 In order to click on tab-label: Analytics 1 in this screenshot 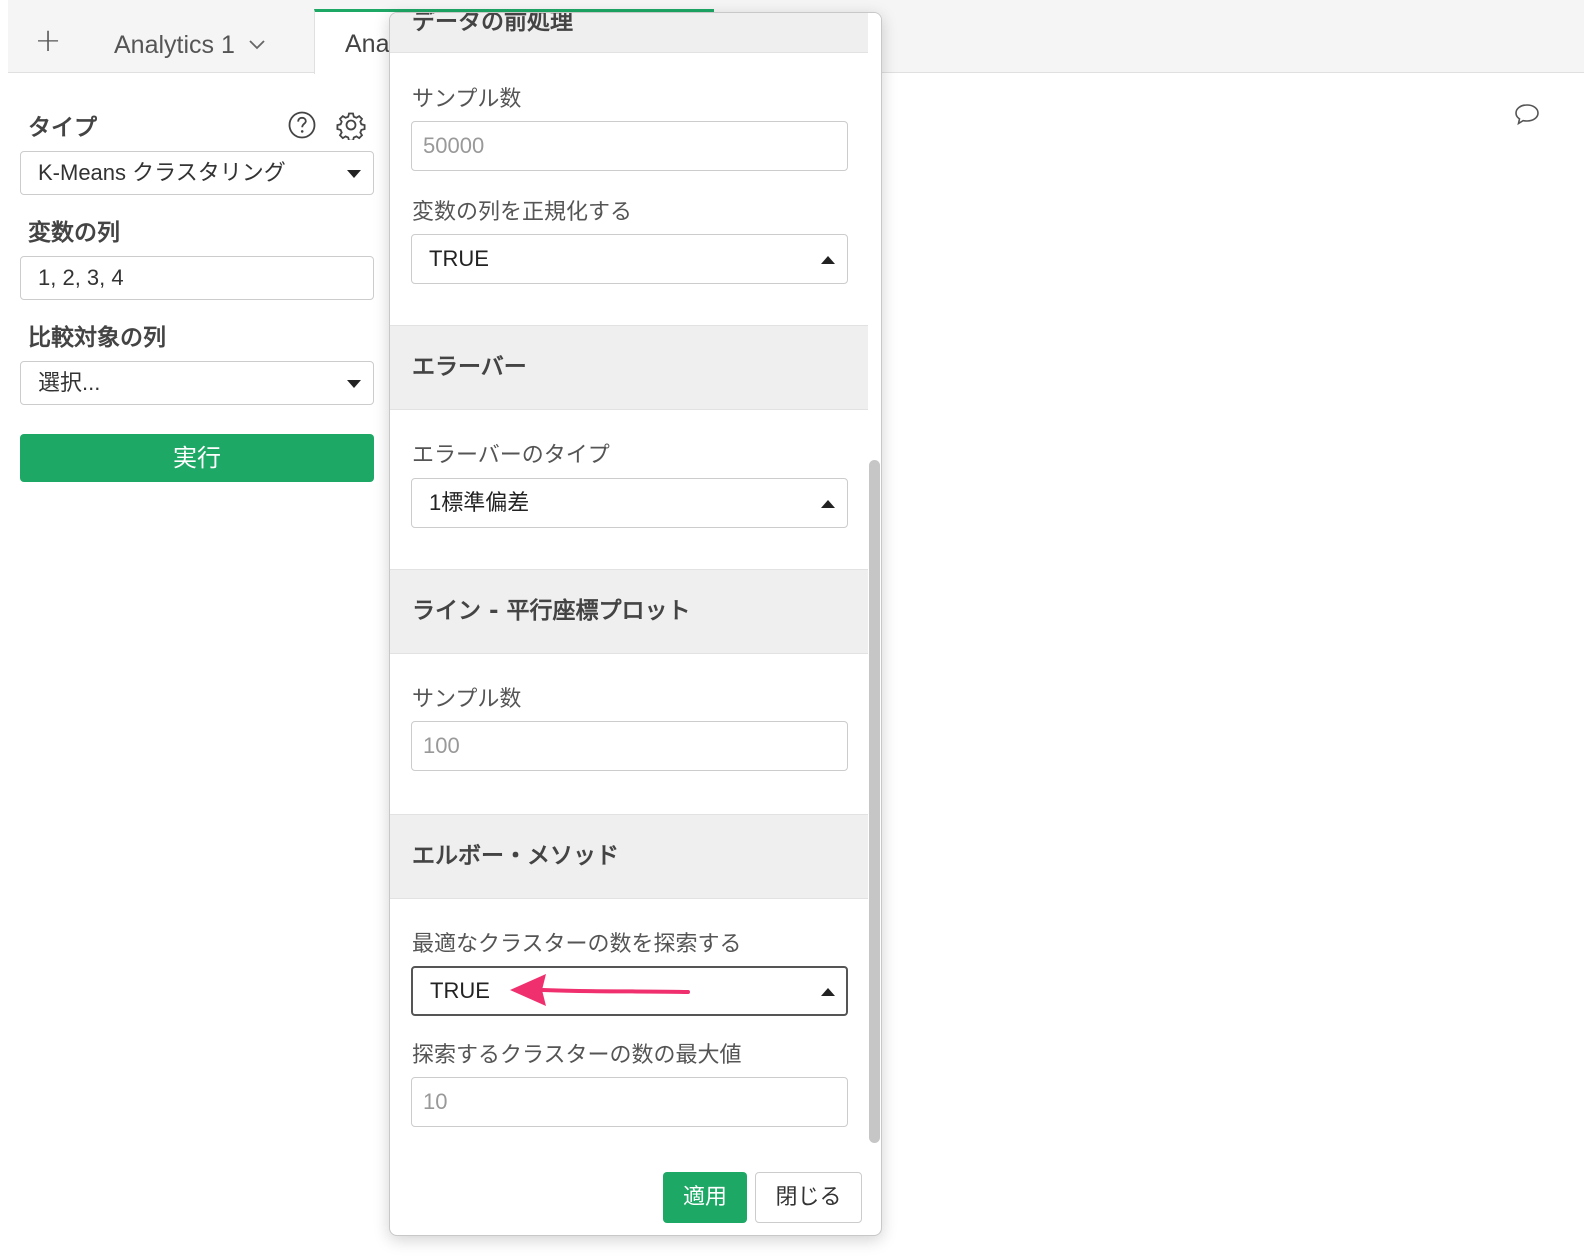, I will do `click(174, 45)`.